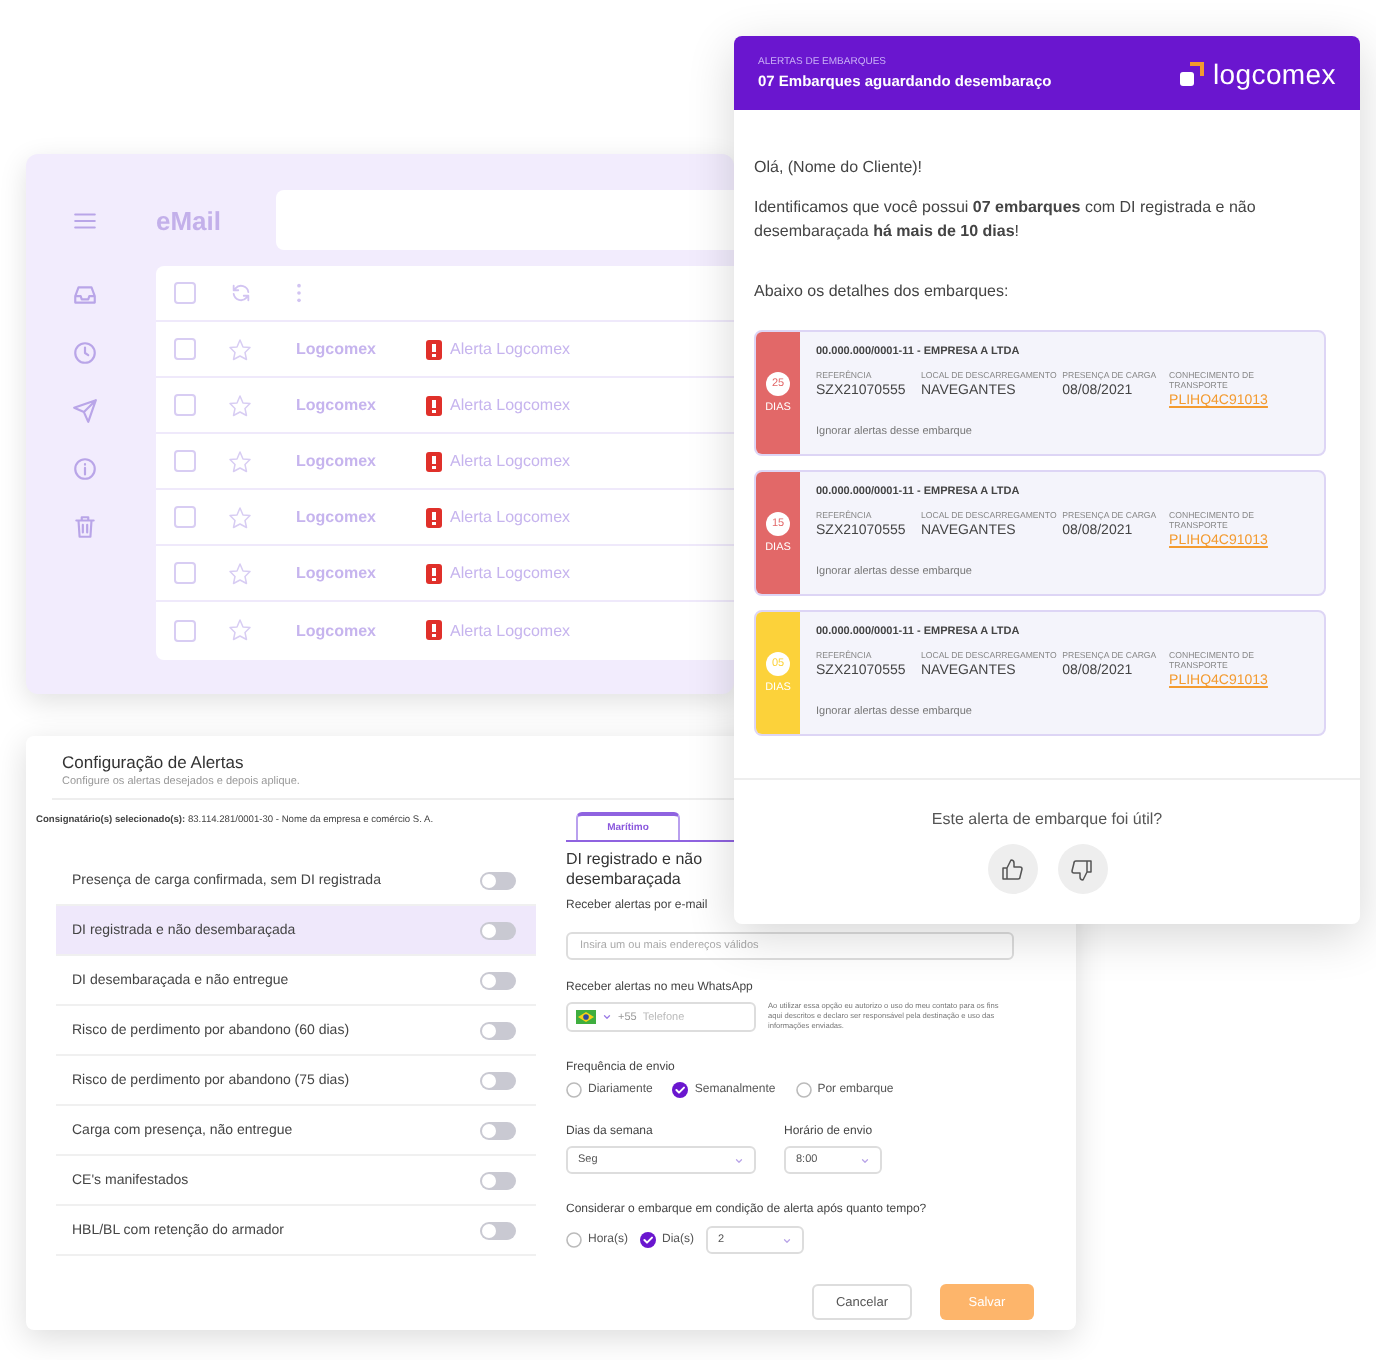 The width and height of the screenshot is (1376, 1360). What do you see at coordinates (85, 469) in the screenshot?
I see `info-icon` at bounding box center [85, 469].